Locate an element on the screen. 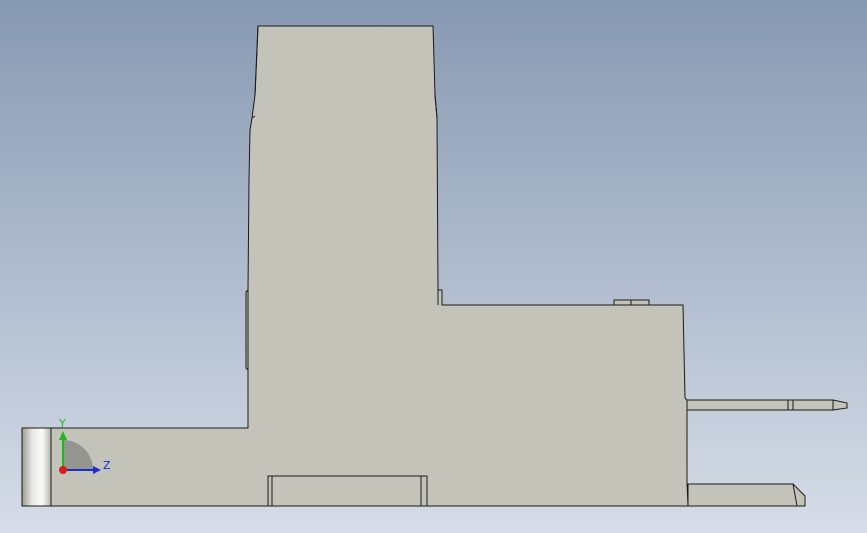  right-pin is located at coordinates (767, 405).